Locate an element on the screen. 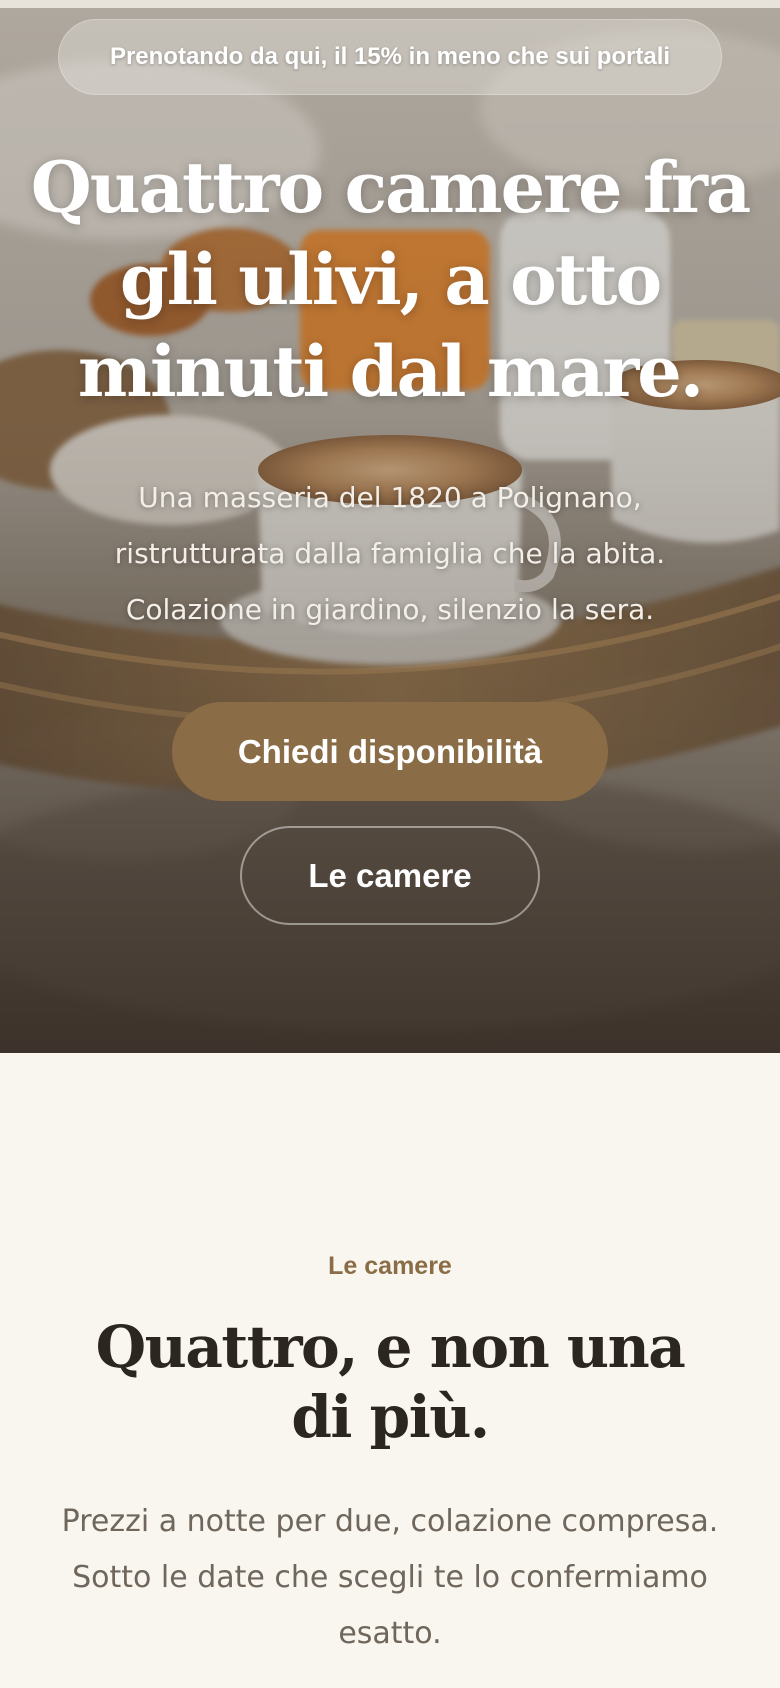 The width and height of the screenshot is (780, 1688). request-availability-button: Chiedi disponibilità is located at coordinates (390, 751).